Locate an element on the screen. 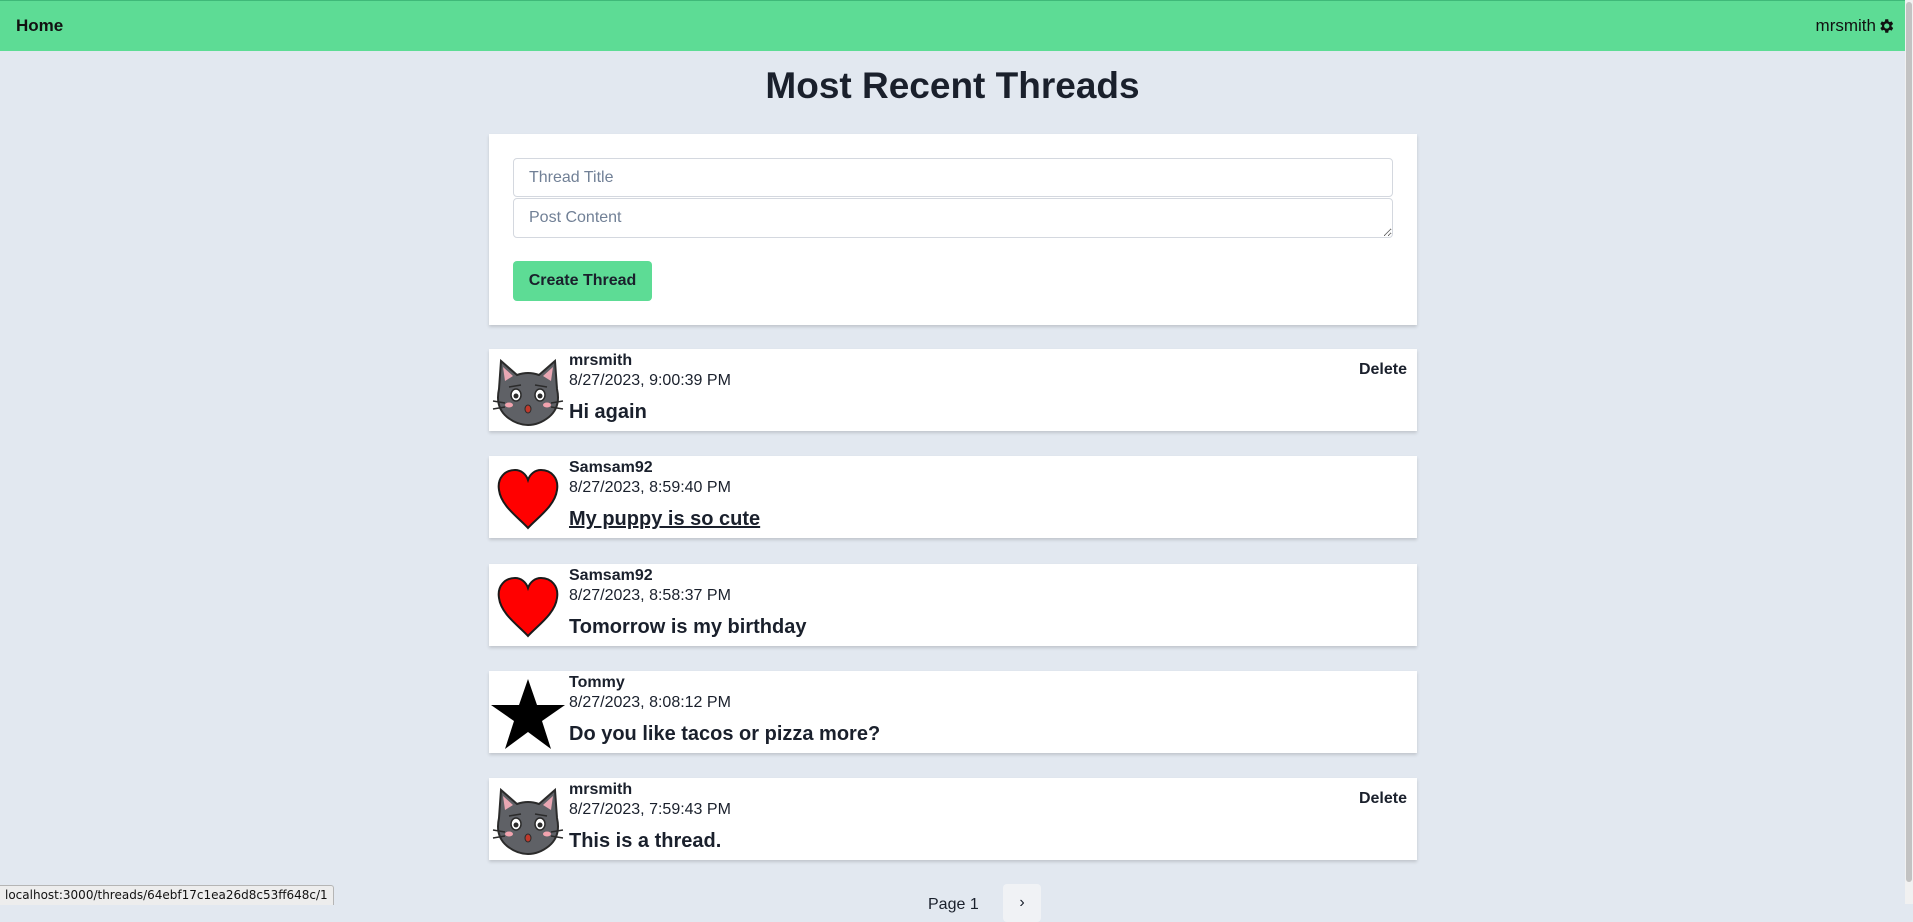  next-page-button: › is located at coordinates (1022, 903).